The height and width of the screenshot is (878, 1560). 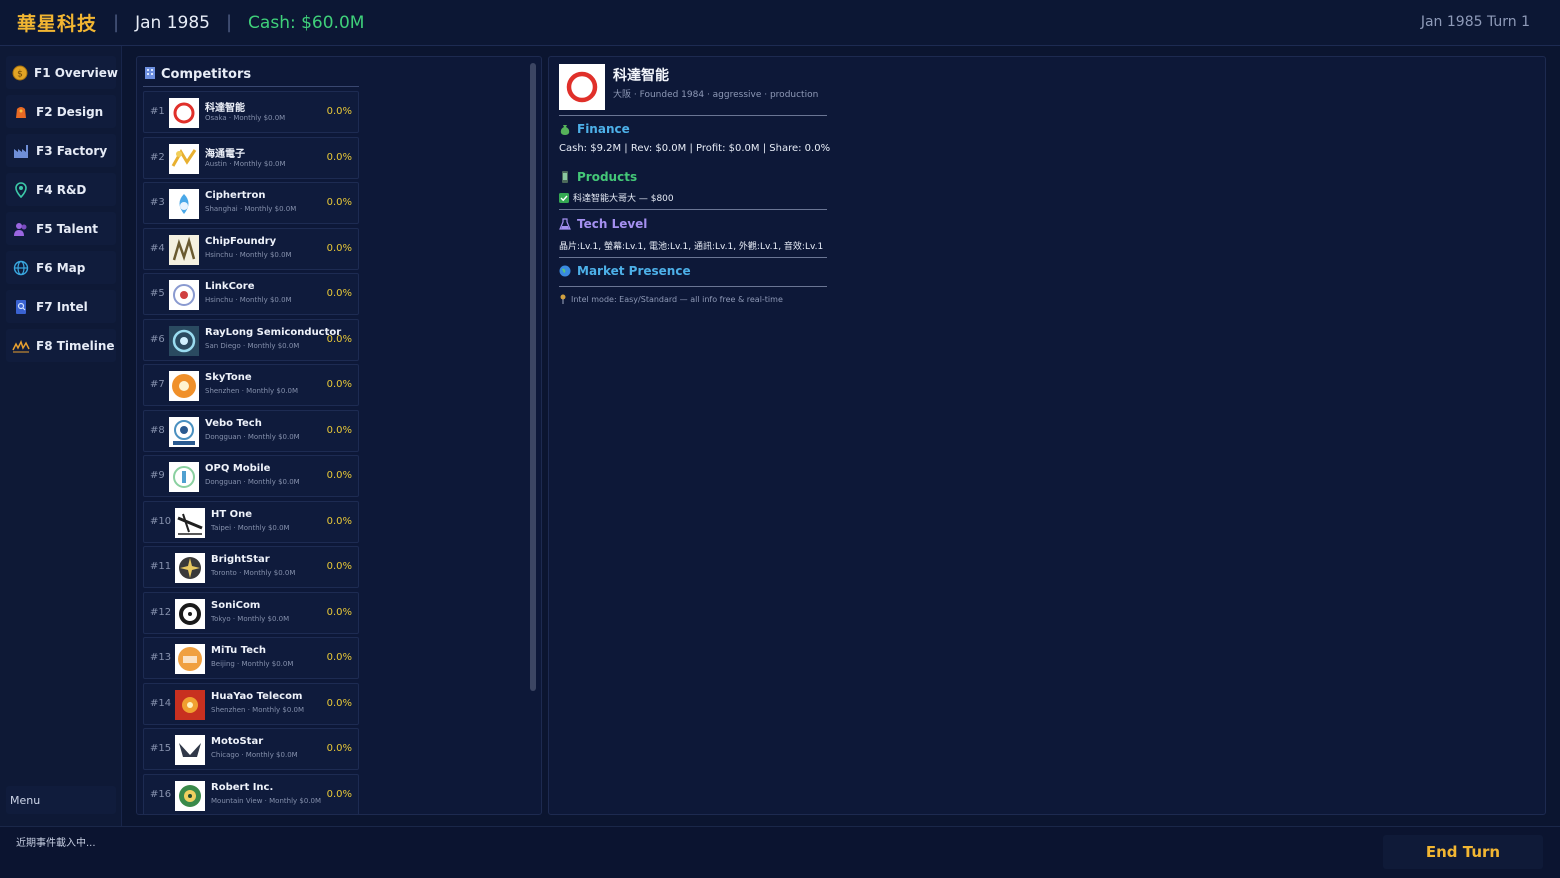 What do you see at coordinates (251, 522) in the screenshot?
I see `competitor-row: #10 HT One Taipei · Monthly $0.0M 0.0%` at bounding box center [251, 522].